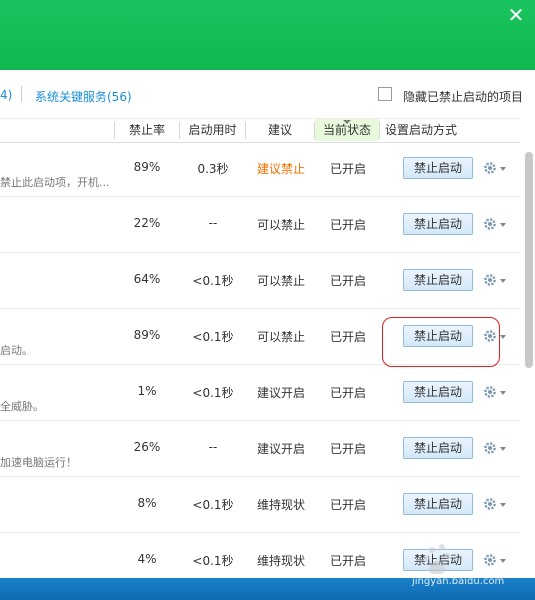  I want to click on col-time: 启动用时, so click(212, 130).